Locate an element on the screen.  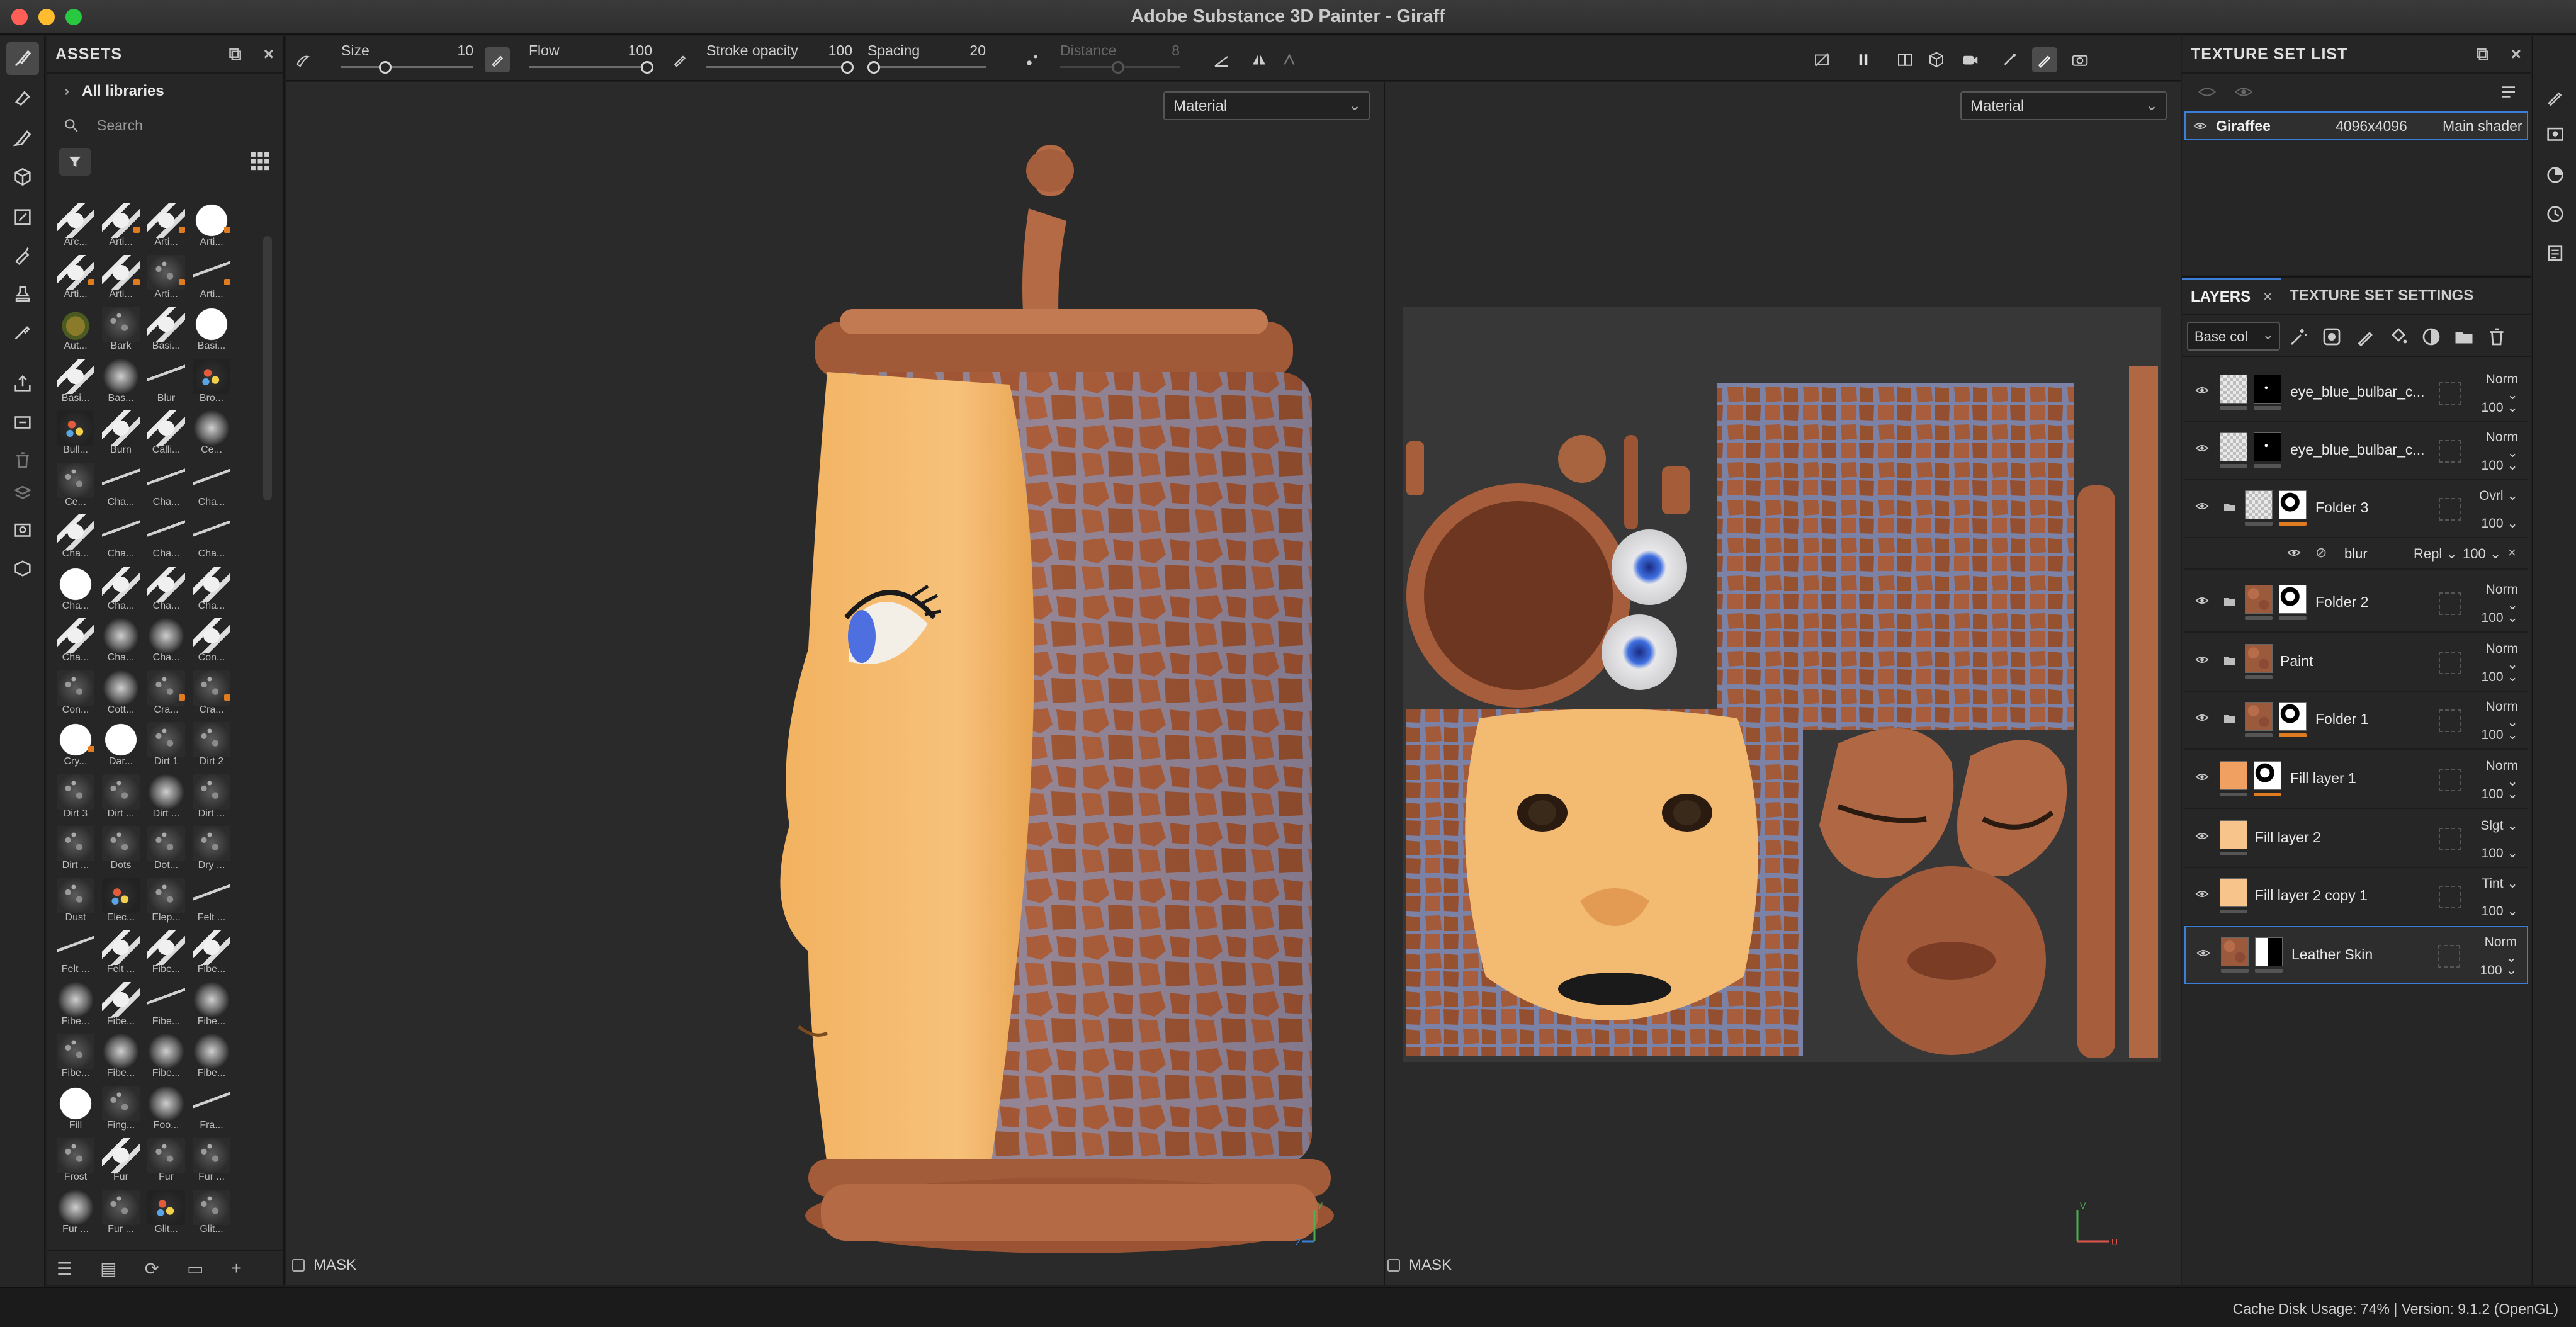
viewer-settings-tool is located at coordinates (22, 568).